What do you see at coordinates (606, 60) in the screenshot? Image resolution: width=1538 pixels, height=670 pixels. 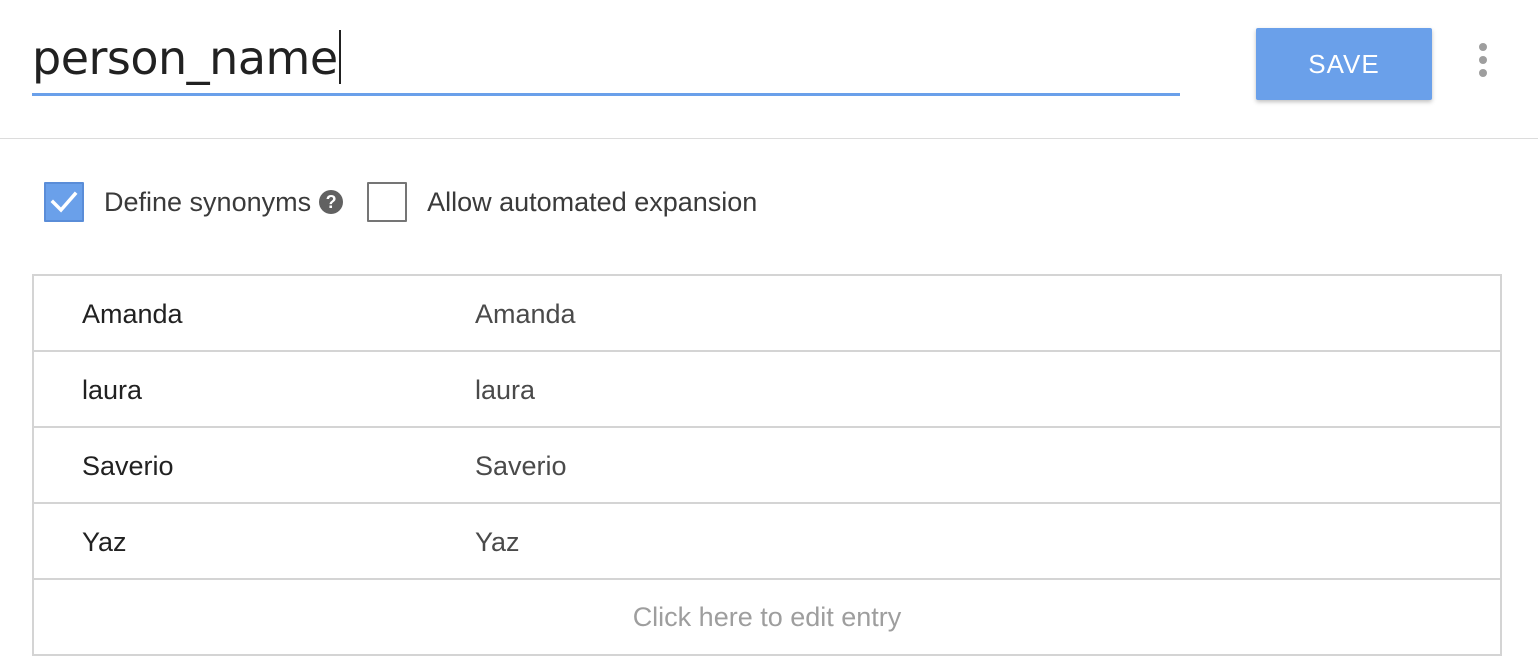 I see `entity-name-field: person_name` at bounding box center [606, 60].